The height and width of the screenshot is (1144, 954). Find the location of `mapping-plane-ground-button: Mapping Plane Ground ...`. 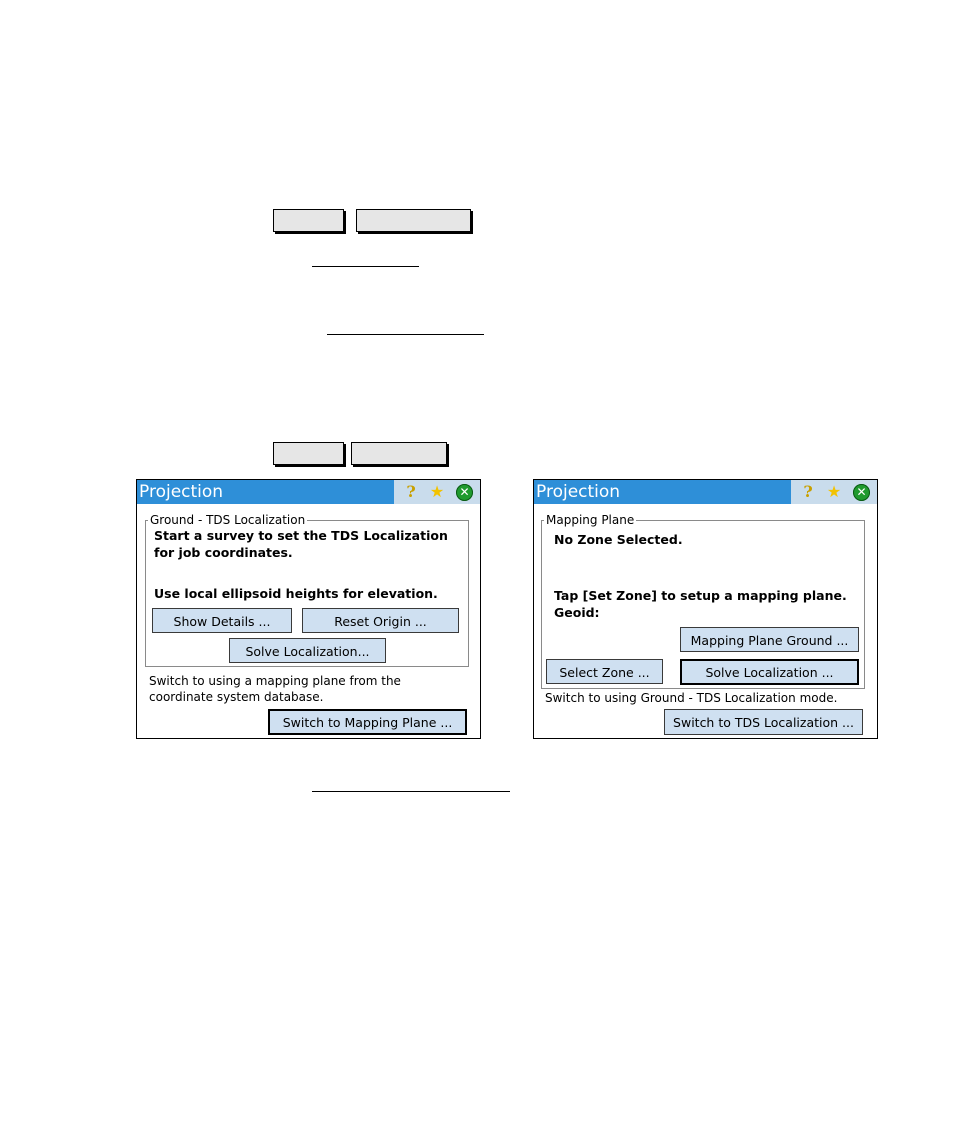

mapping-plane-ground-button: Mapping Plane Ground ... is located at coordinates (769, 639).